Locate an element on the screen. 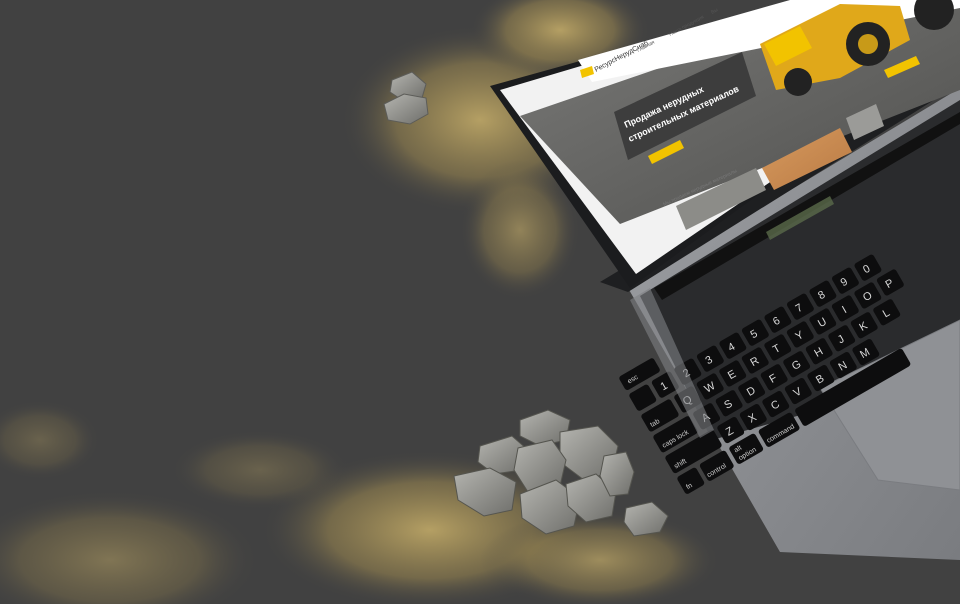 This screenshot has width=960, height=604. site-nav-3: Вы is located at coordinates (714, 11).